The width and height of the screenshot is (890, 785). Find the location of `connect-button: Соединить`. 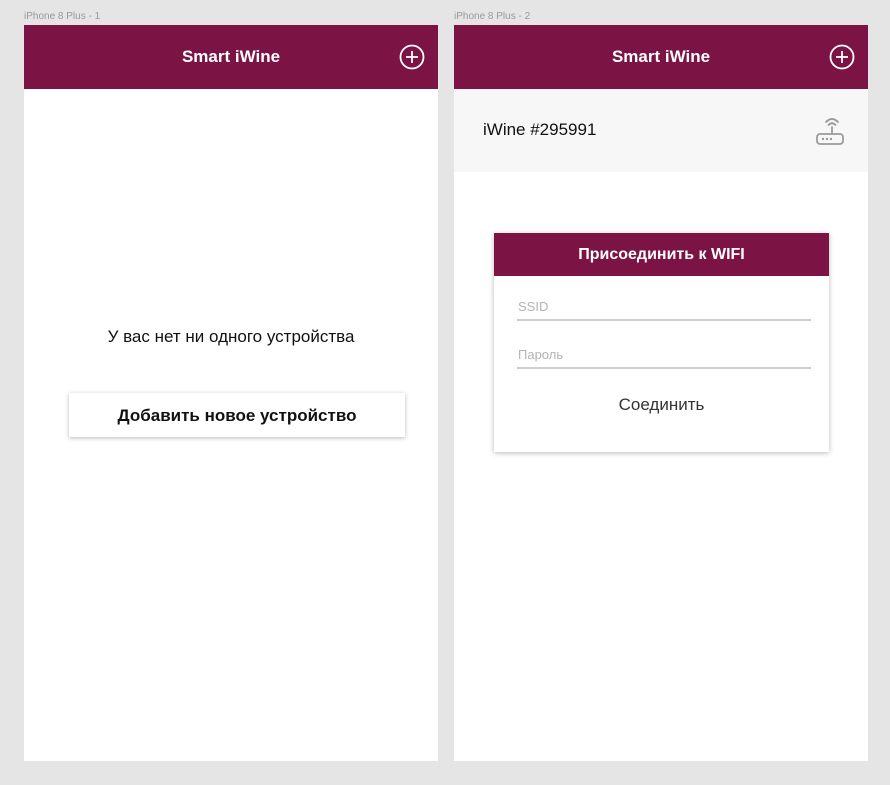

connect-button: Соединить is located at coordinates (661, 405).